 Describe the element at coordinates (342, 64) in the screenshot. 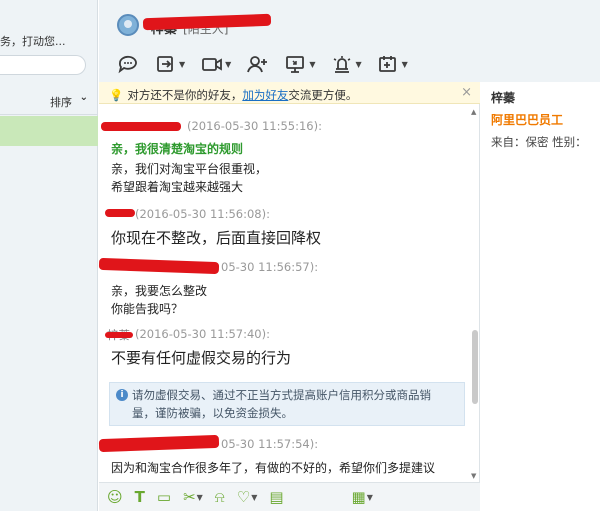

I see `alarm-icon` at that location.